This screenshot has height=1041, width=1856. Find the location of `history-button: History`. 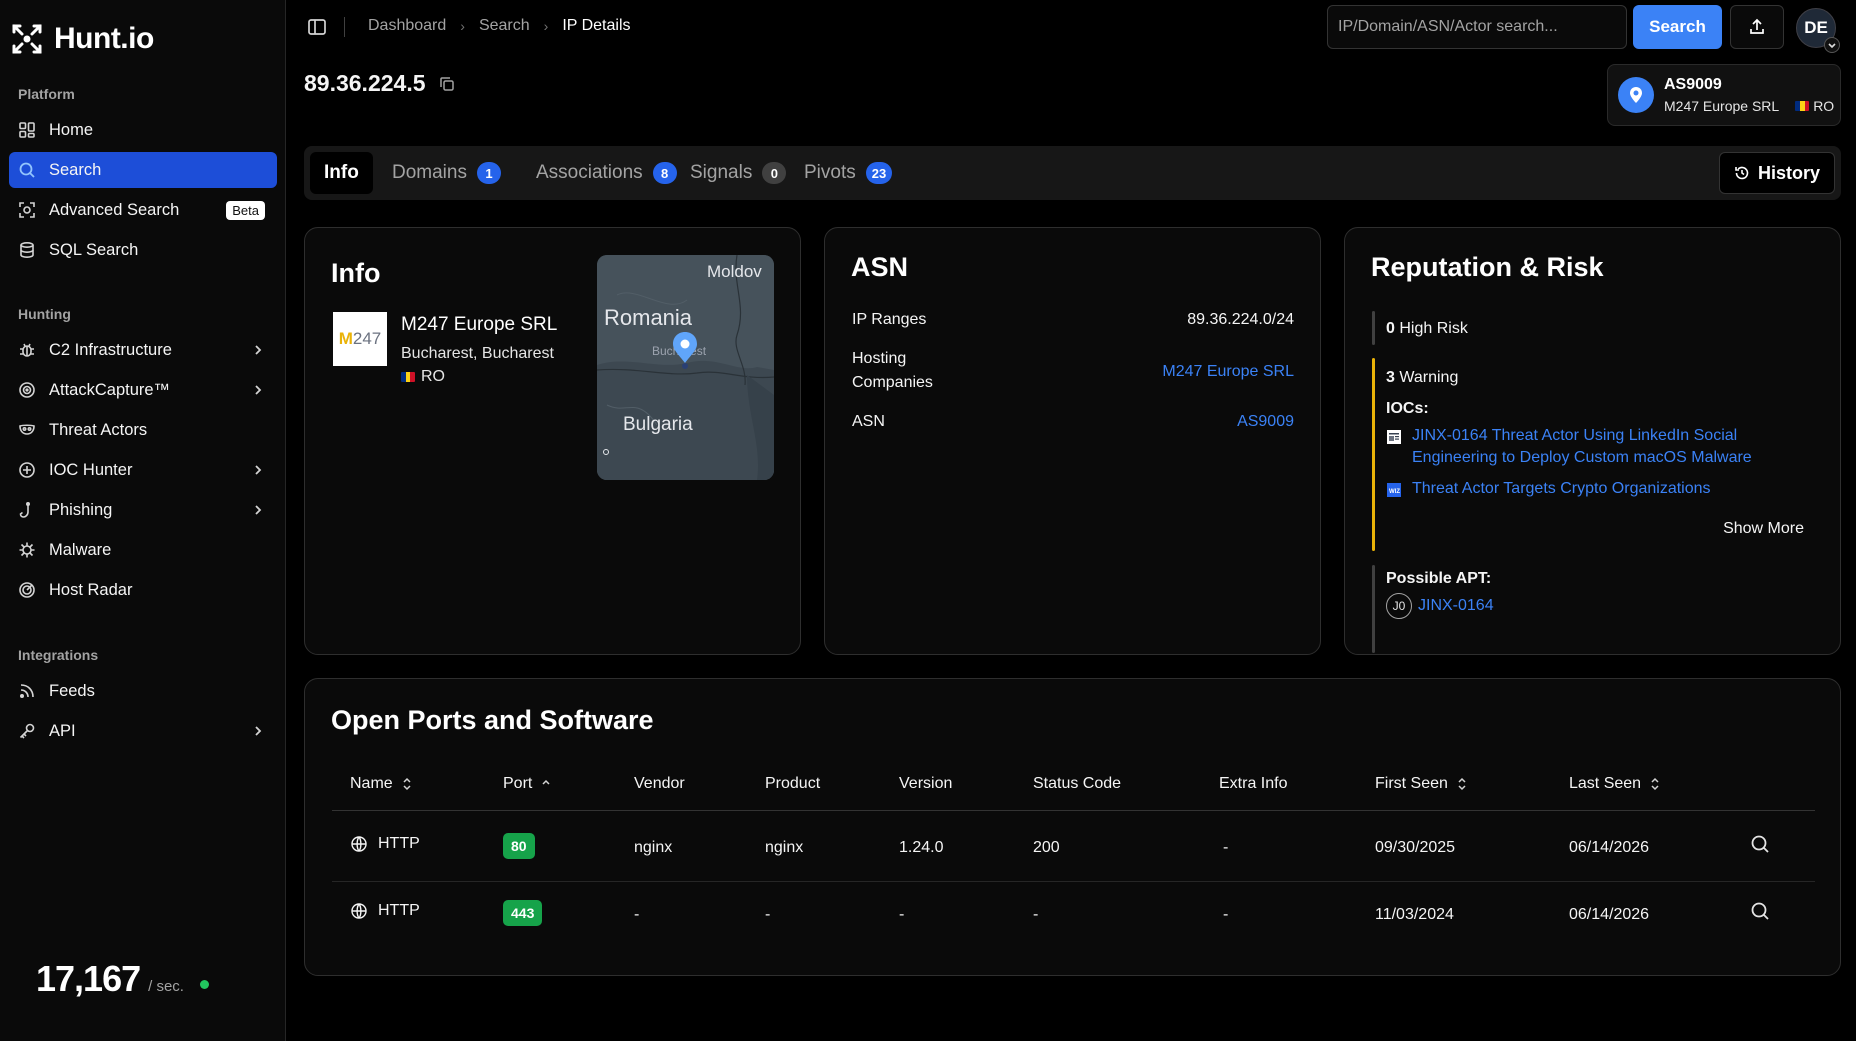

history-button: History is located at coordinates (1776, 173).